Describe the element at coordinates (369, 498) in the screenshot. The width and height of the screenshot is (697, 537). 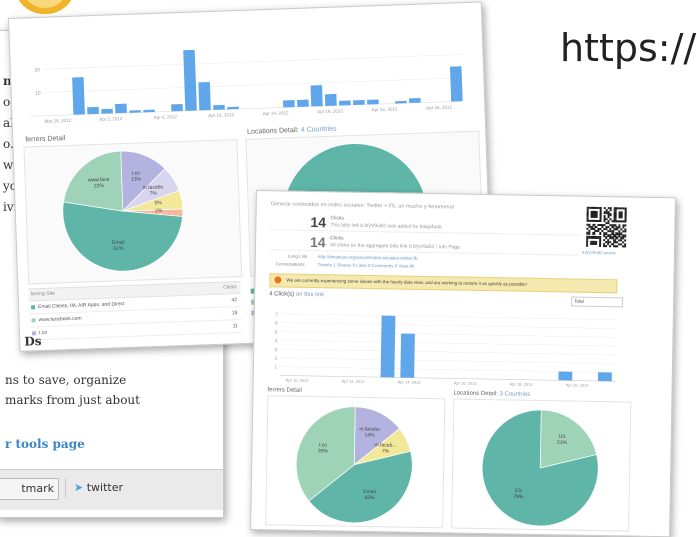
I see `pie-label: 43%` at that location.